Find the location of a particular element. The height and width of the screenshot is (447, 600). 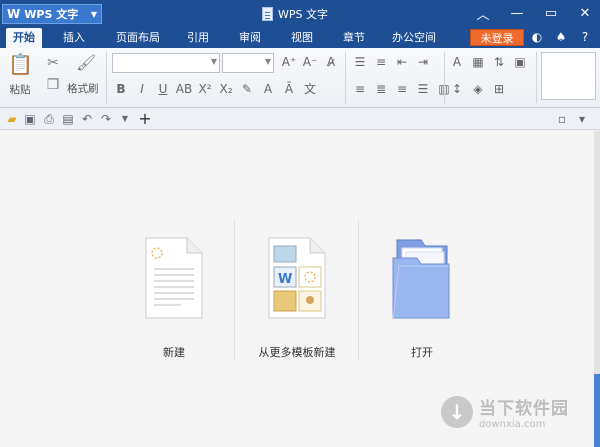

tab-bar-icons: ◐ ♠ ? is located at coordinates (561, 37).